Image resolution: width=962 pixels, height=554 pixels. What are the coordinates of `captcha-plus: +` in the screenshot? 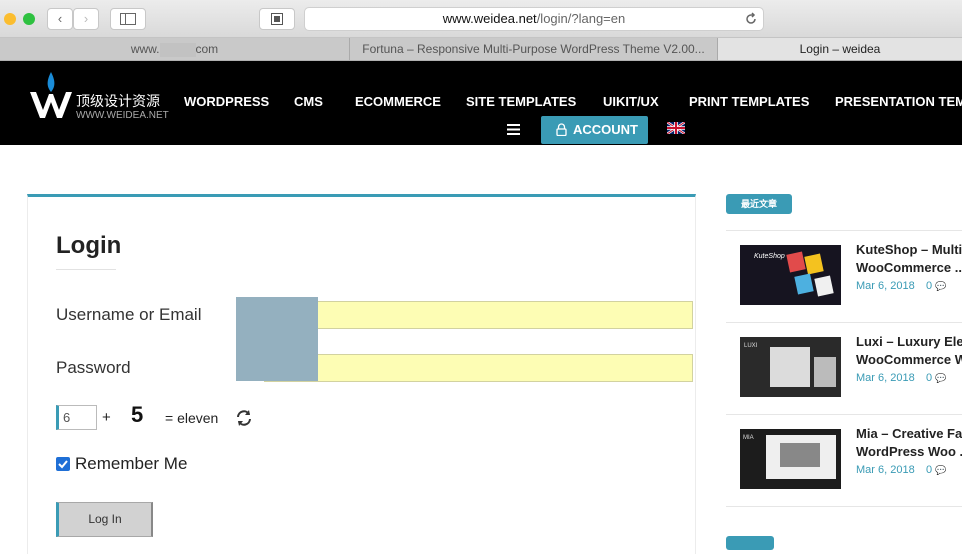 It's located at (106, 417).